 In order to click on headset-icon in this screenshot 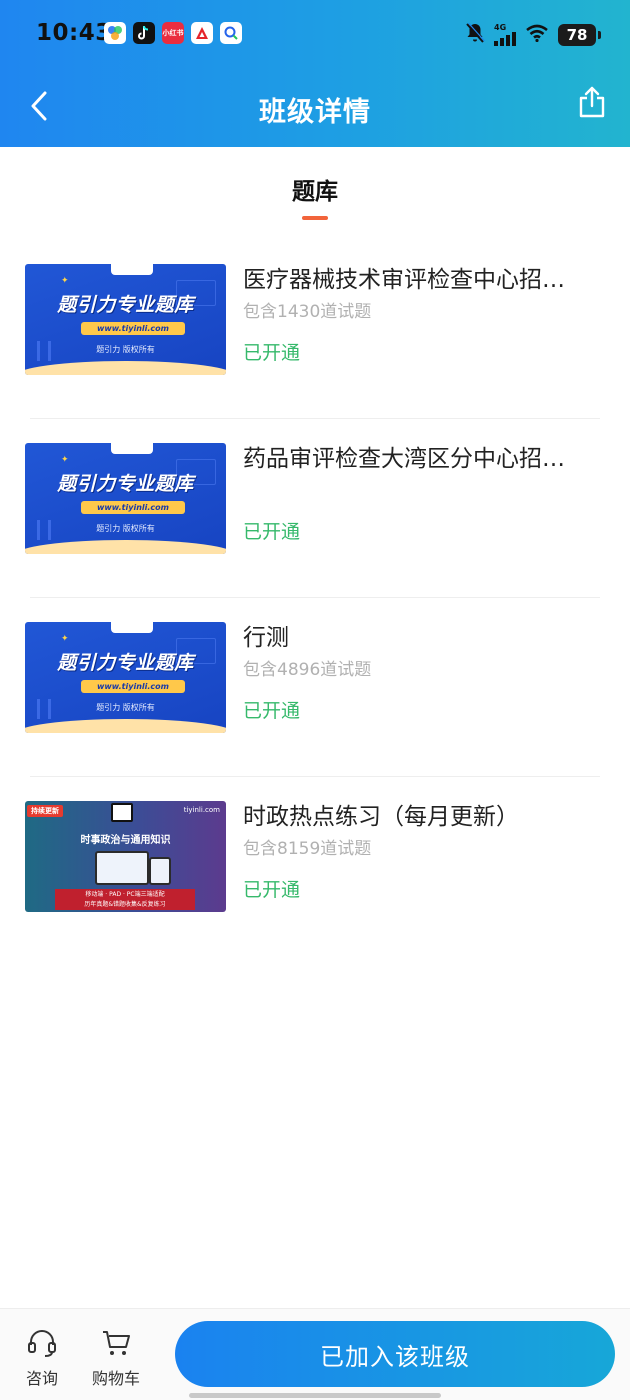, I will do `click(42, 1345)`.